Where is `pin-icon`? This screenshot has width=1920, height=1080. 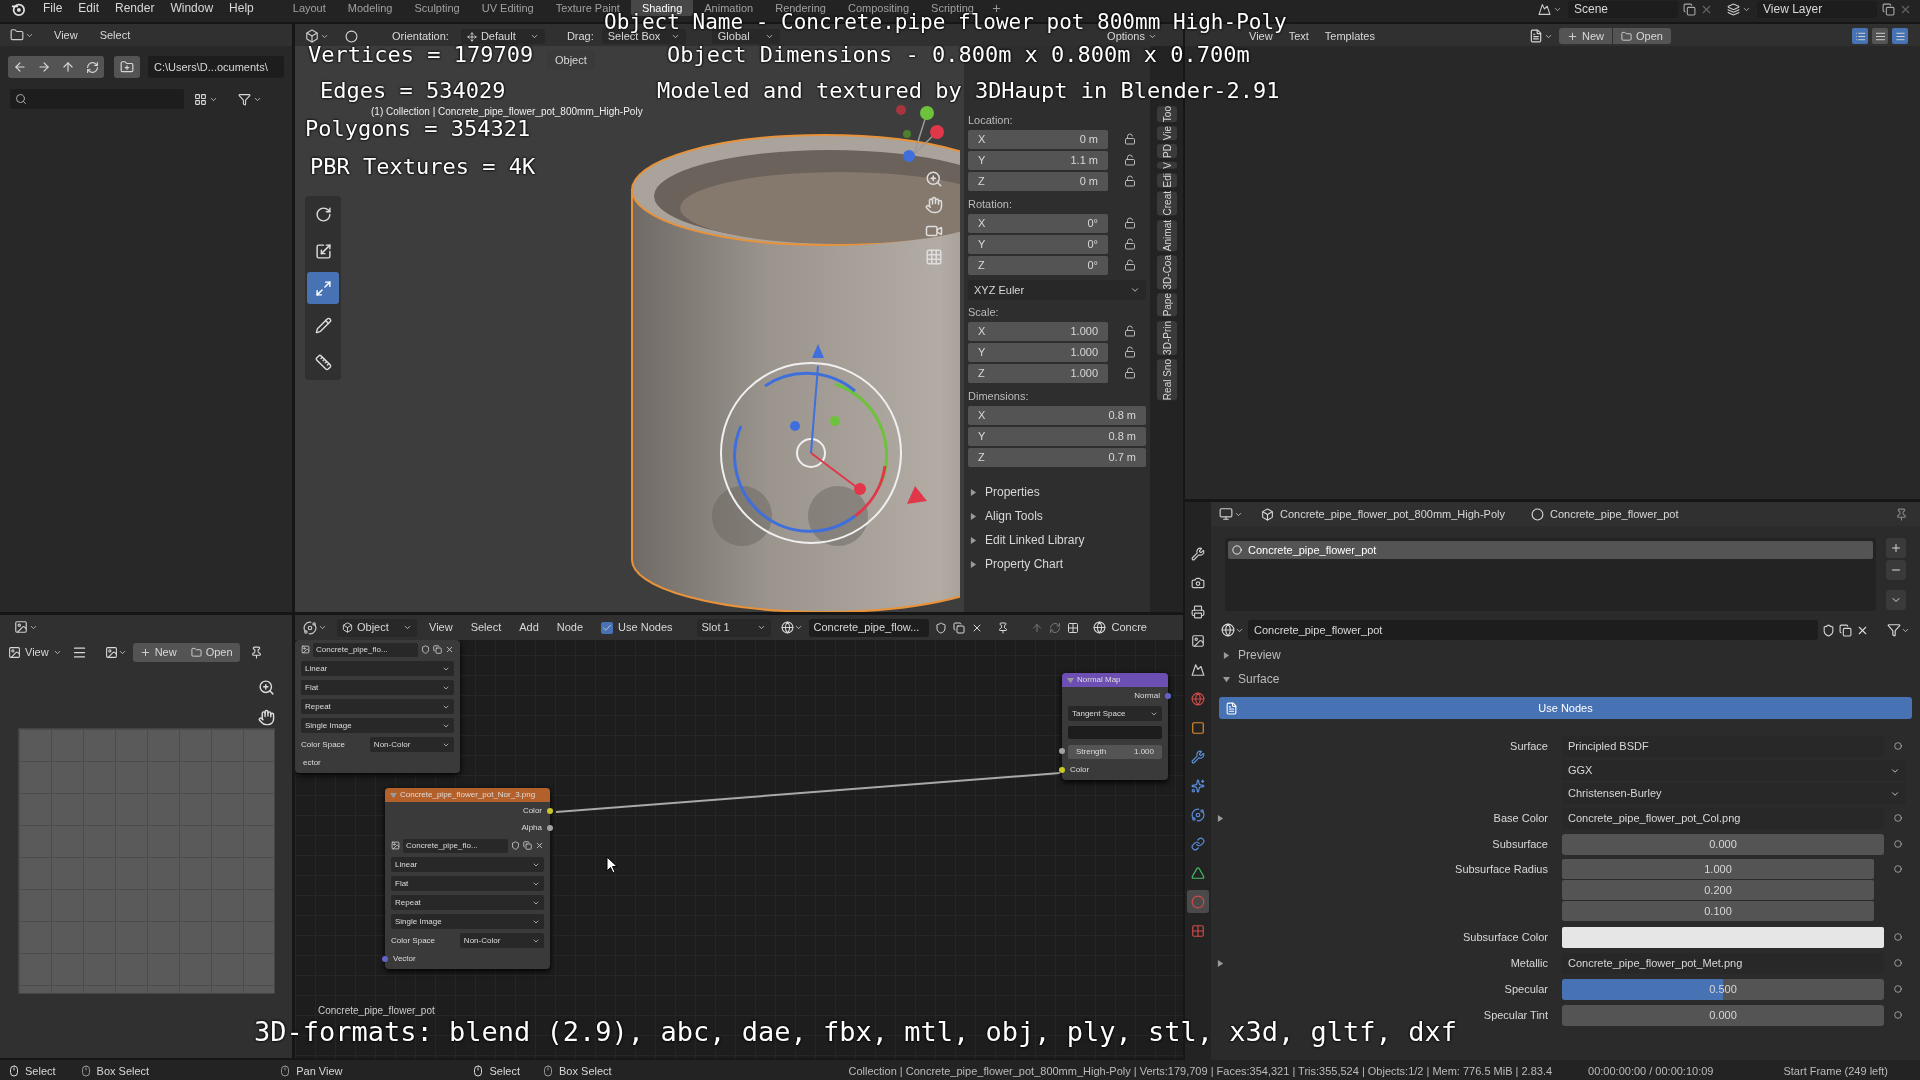 pin-icon is located at coordinates (1002, 627).